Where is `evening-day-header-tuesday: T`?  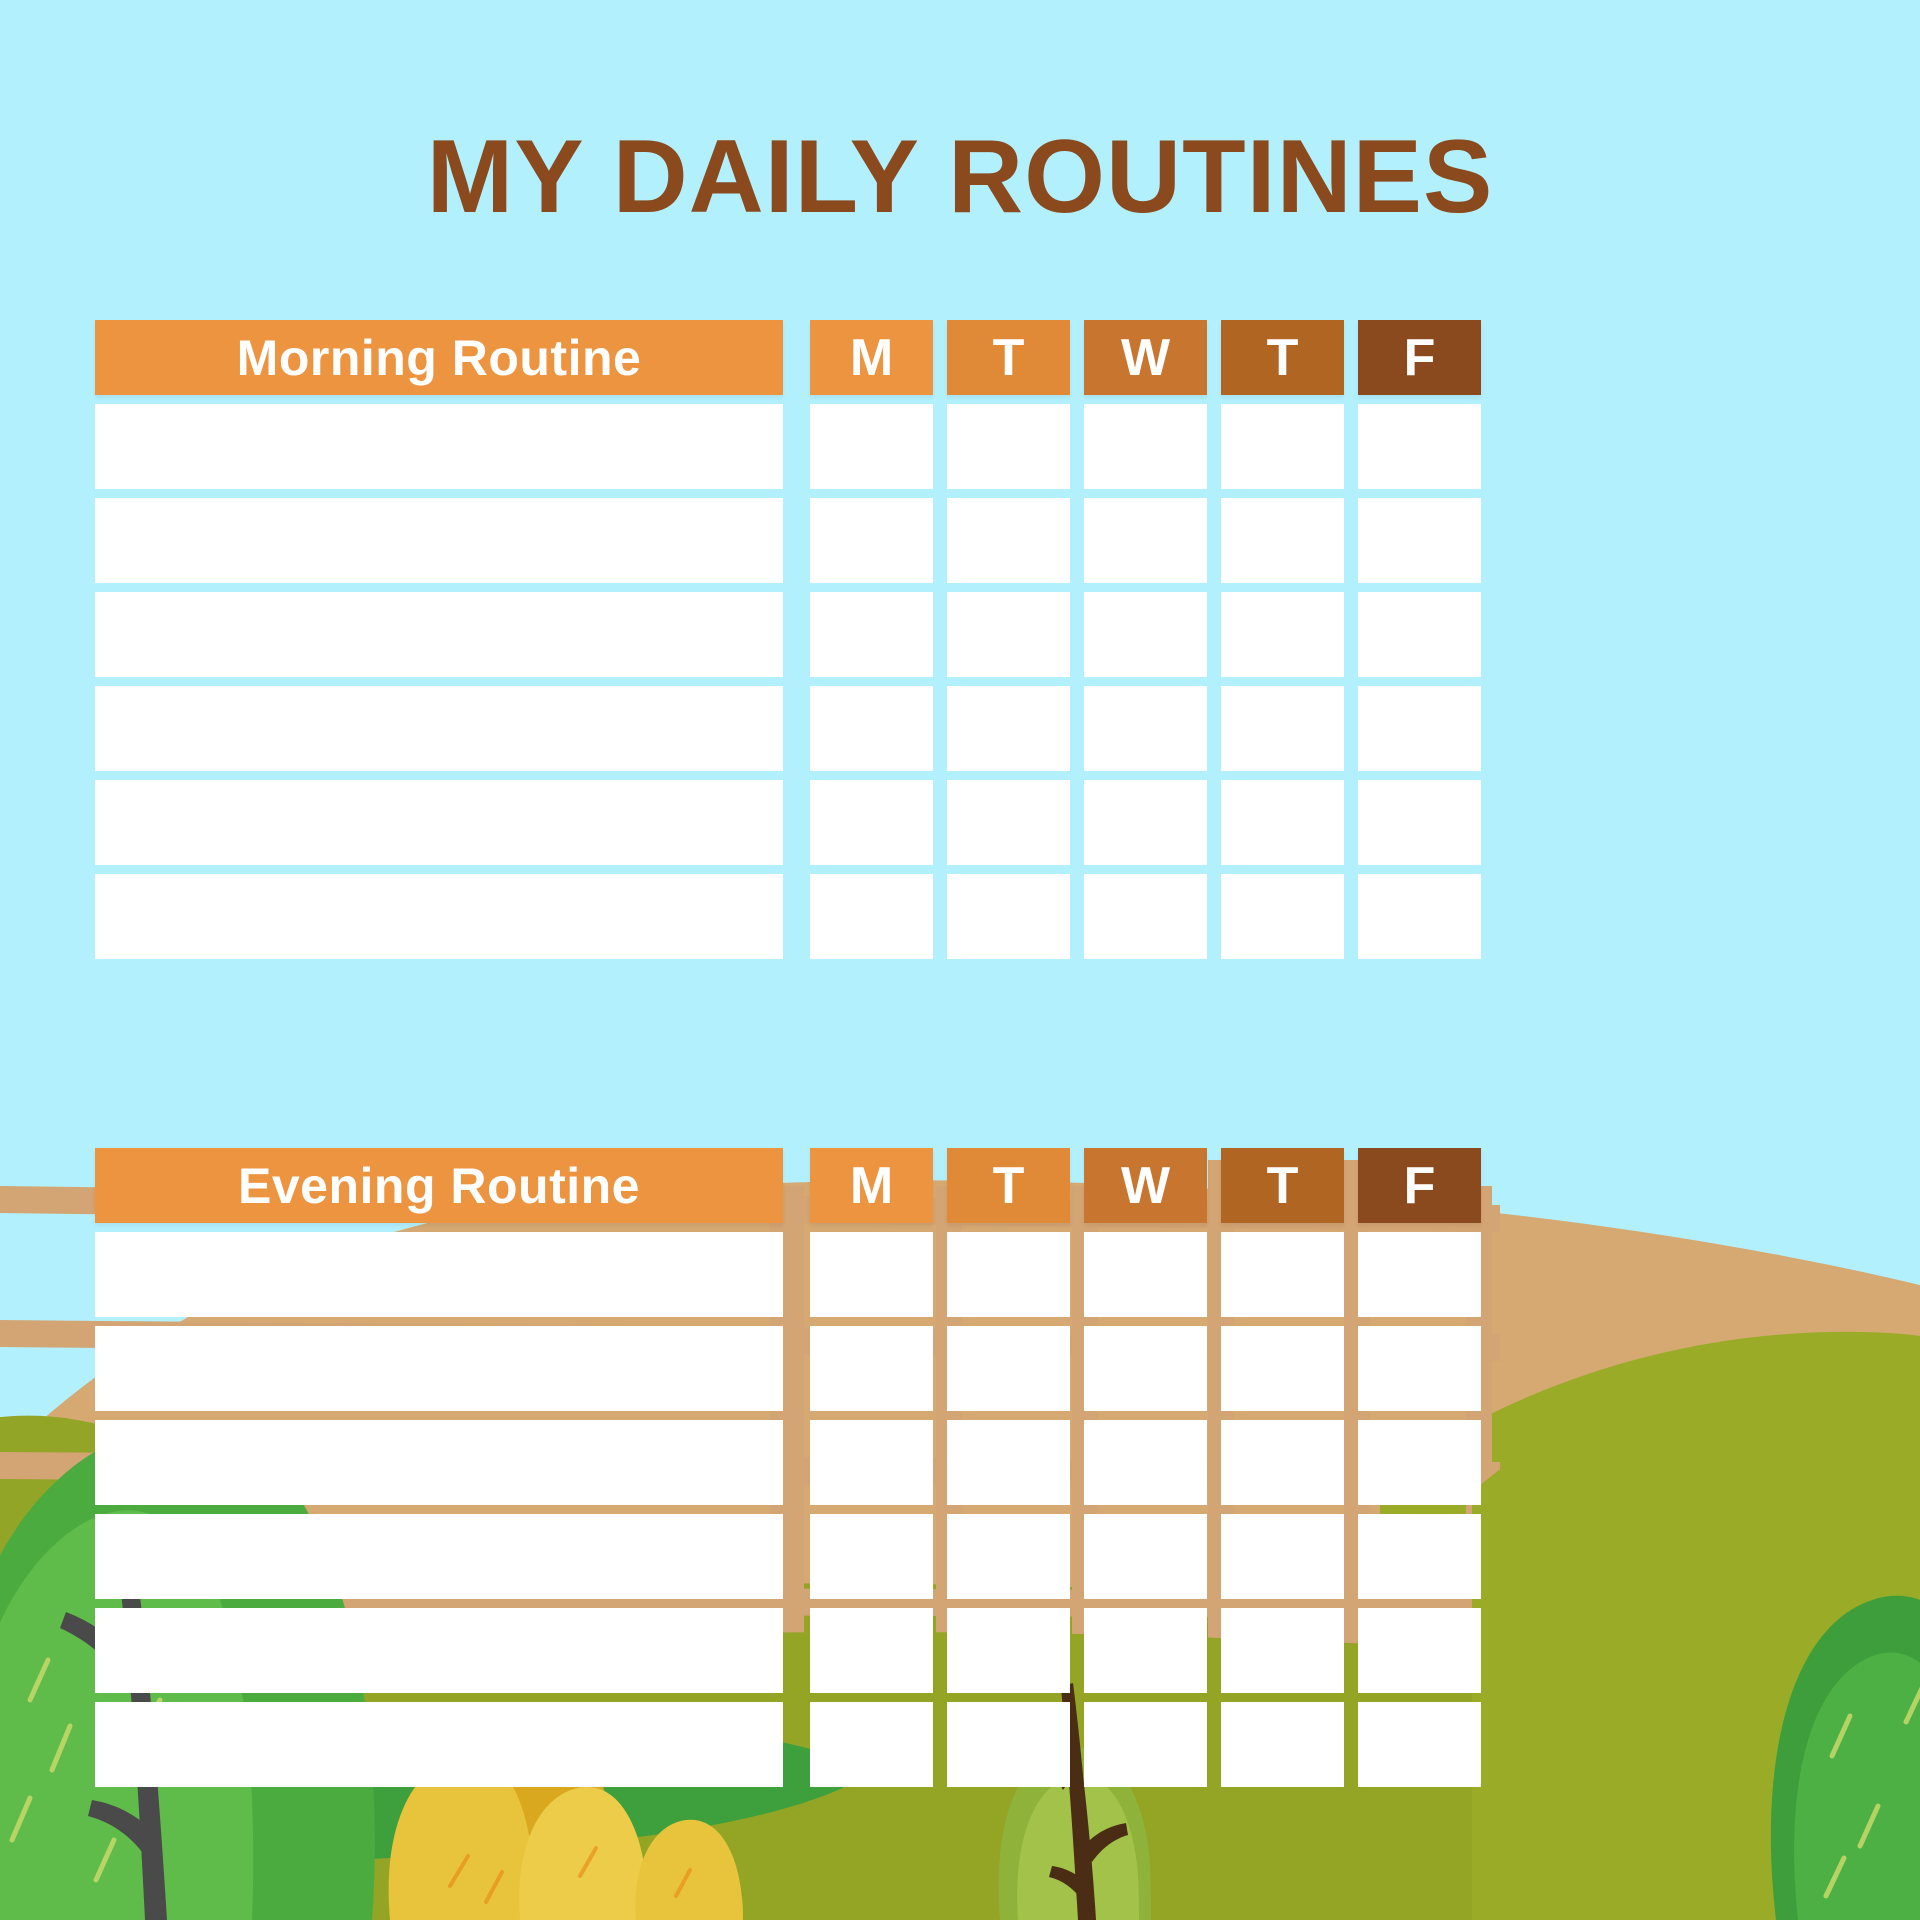
evening-day-header-tuesday: T is located at coordinates (1008, 1185).